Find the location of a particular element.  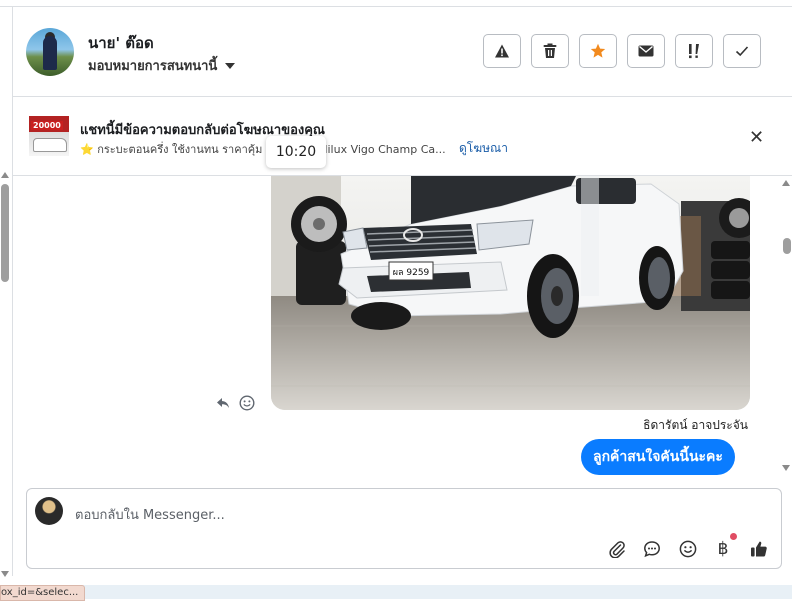

mark-unread-button is located at coordinates (646, 51).